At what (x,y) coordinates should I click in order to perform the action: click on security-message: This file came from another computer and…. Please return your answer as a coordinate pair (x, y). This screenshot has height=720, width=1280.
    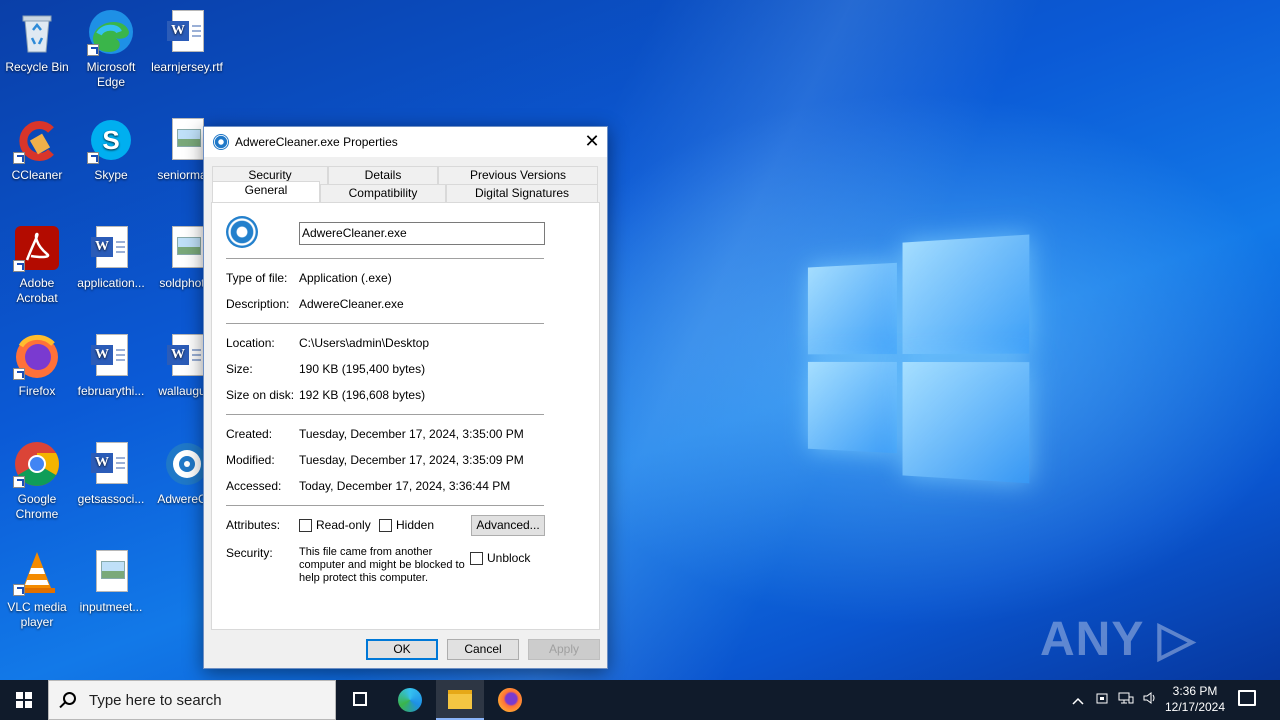
    Looking at the image, I should click on (382, 565).